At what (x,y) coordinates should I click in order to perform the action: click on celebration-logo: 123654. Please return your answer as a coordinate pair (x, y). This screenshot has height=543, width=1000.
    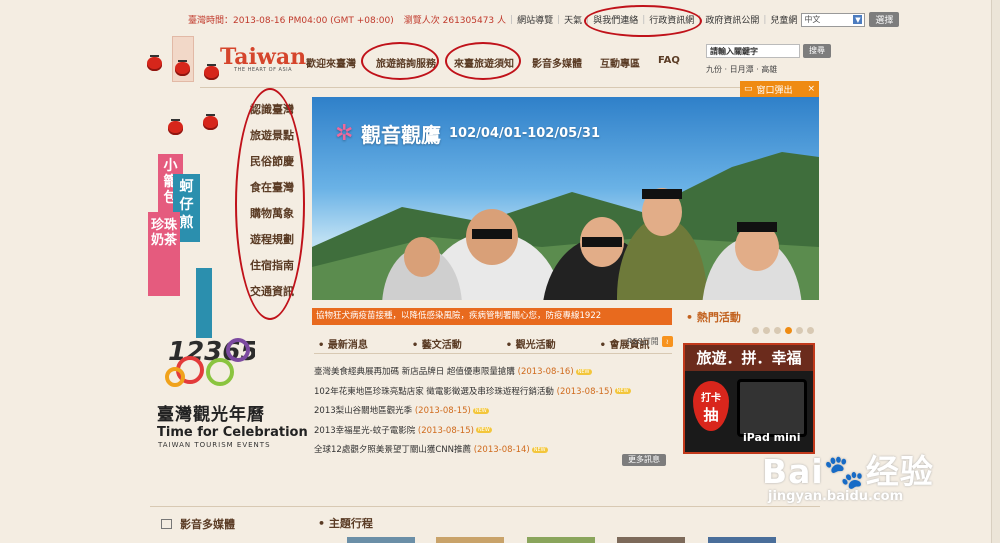
    Looking at the image, I should click on (218, 357).